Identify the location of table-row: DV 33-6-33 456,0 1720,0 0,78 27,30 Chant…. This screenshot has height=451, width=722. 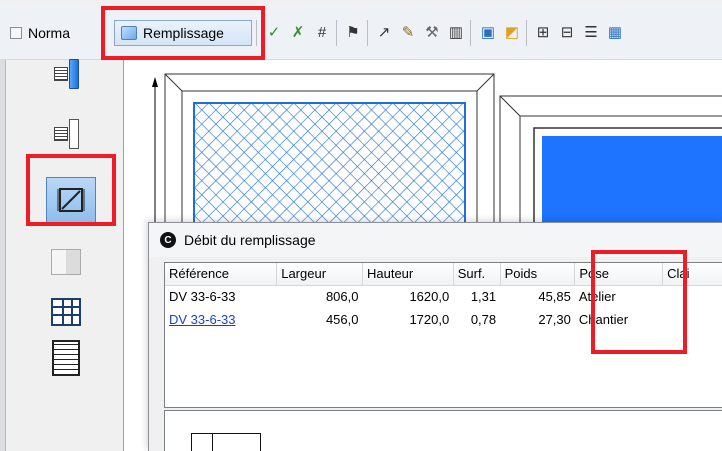
(443, 319).